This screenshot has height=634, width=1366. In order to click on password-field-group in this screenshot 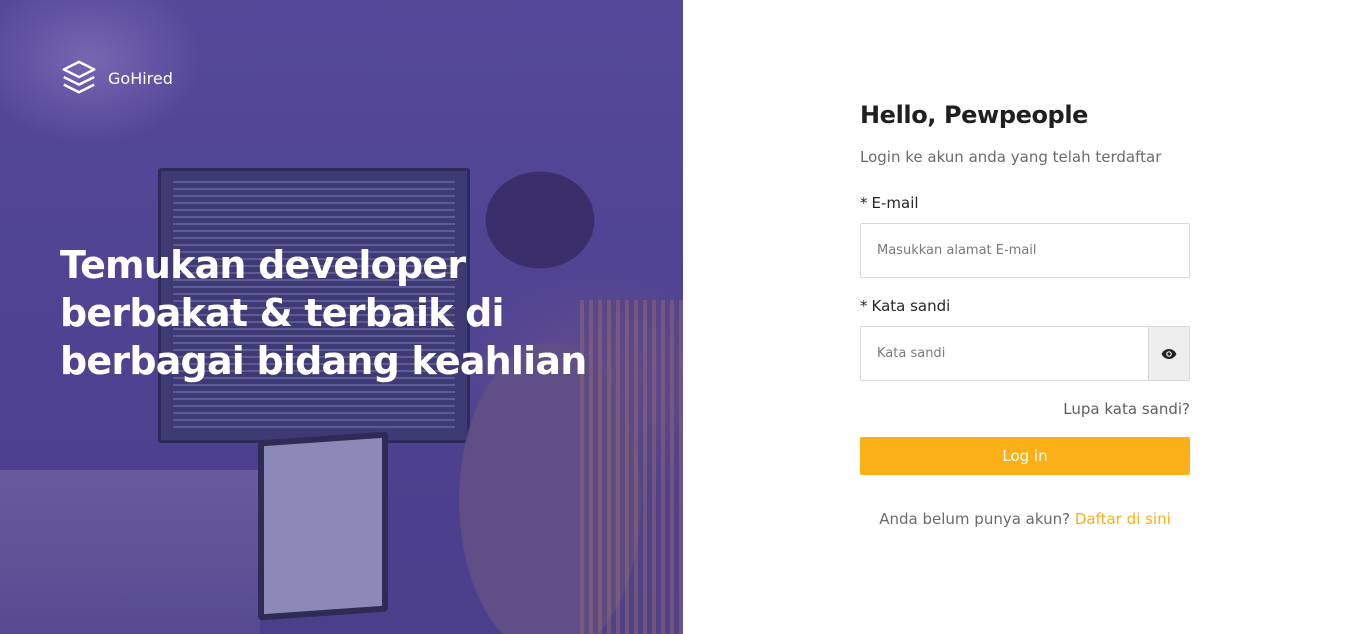, I will do `click(1025, 353)`.